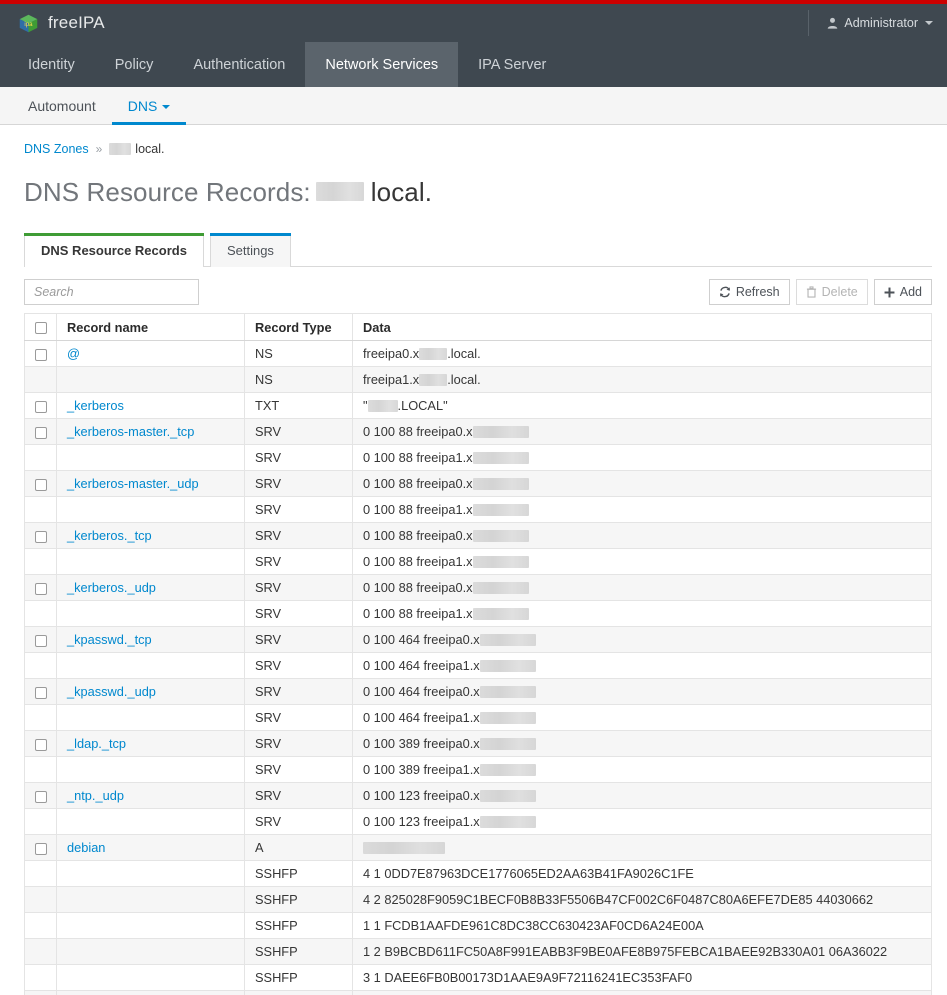 This screenshot has height=995, width=947. Describe the element at coordinates (134, 64) in the screenshot. I see `nav-item-policy: Policy` at that location.